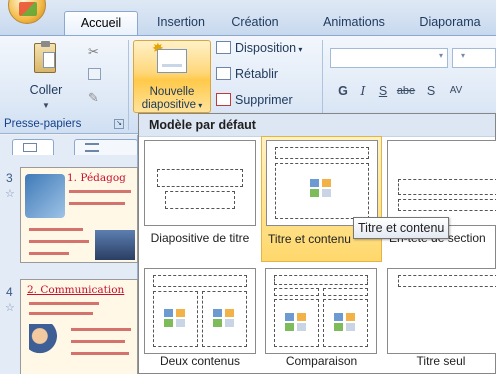 The width and height of the screenshot is (496, 374). Describe the element at coordinates (73, 147) in the screenshot. I see `panel-tabs` at that location.